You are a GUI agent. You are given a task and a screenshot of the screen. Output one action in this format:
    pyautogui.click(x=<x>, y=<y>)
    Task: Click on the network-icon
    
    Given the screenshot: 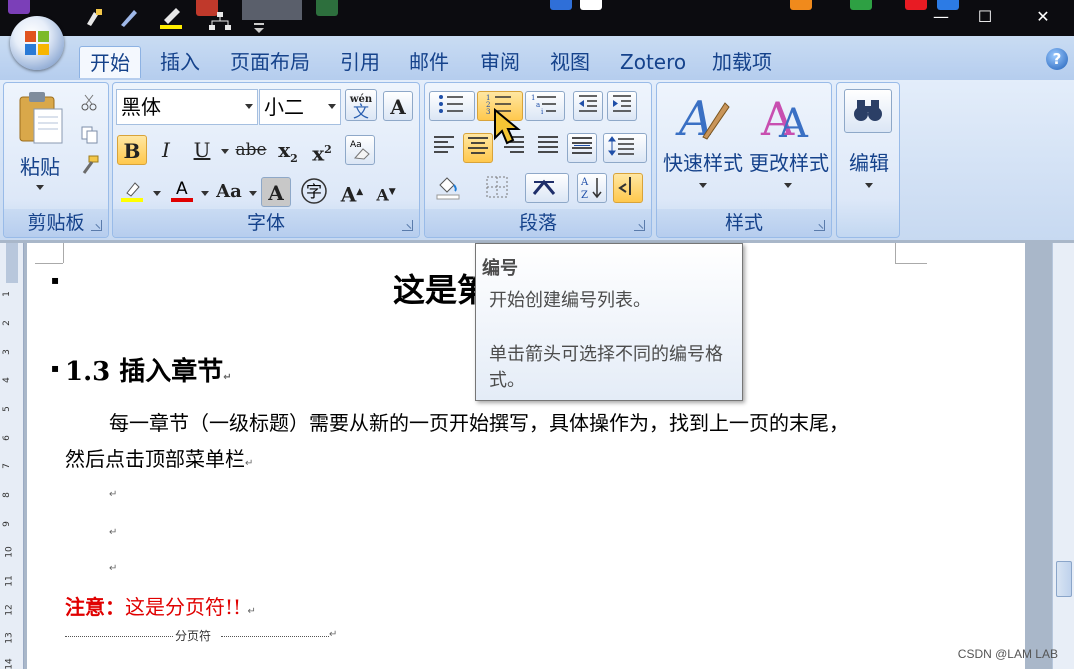 What is the action you would take?
    pyautogui.click(x=219, y=23)
    